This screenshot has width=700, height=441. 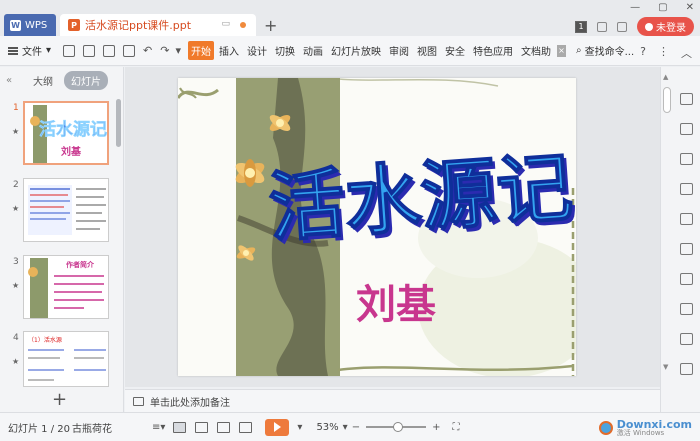 I want to click on window-count-badge: 1, so click(x=581, y=26).